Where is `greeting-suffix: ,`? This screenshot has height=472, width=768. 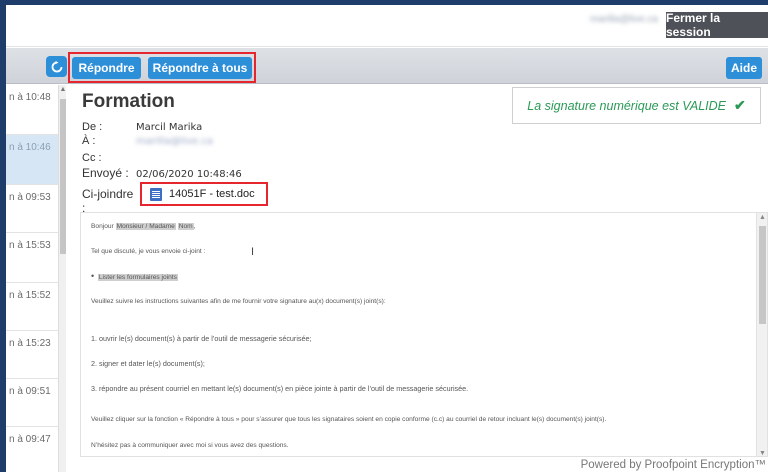
greeting-suffix: , is located at coordinates (194, 226).